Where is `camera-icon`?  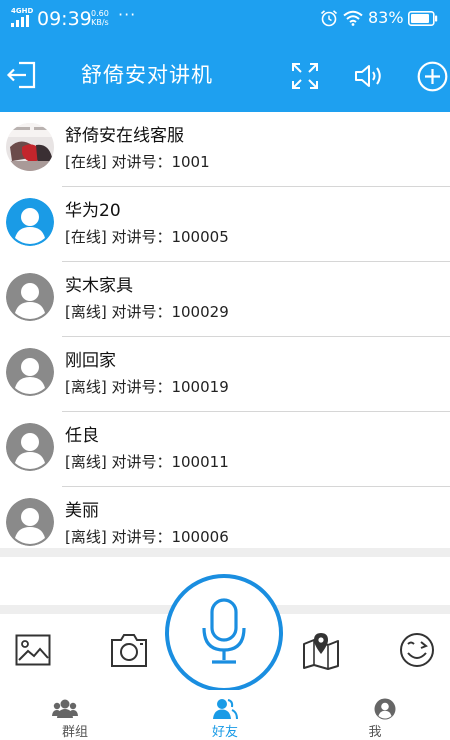 camera-icon is located at coordinates (129, 650).